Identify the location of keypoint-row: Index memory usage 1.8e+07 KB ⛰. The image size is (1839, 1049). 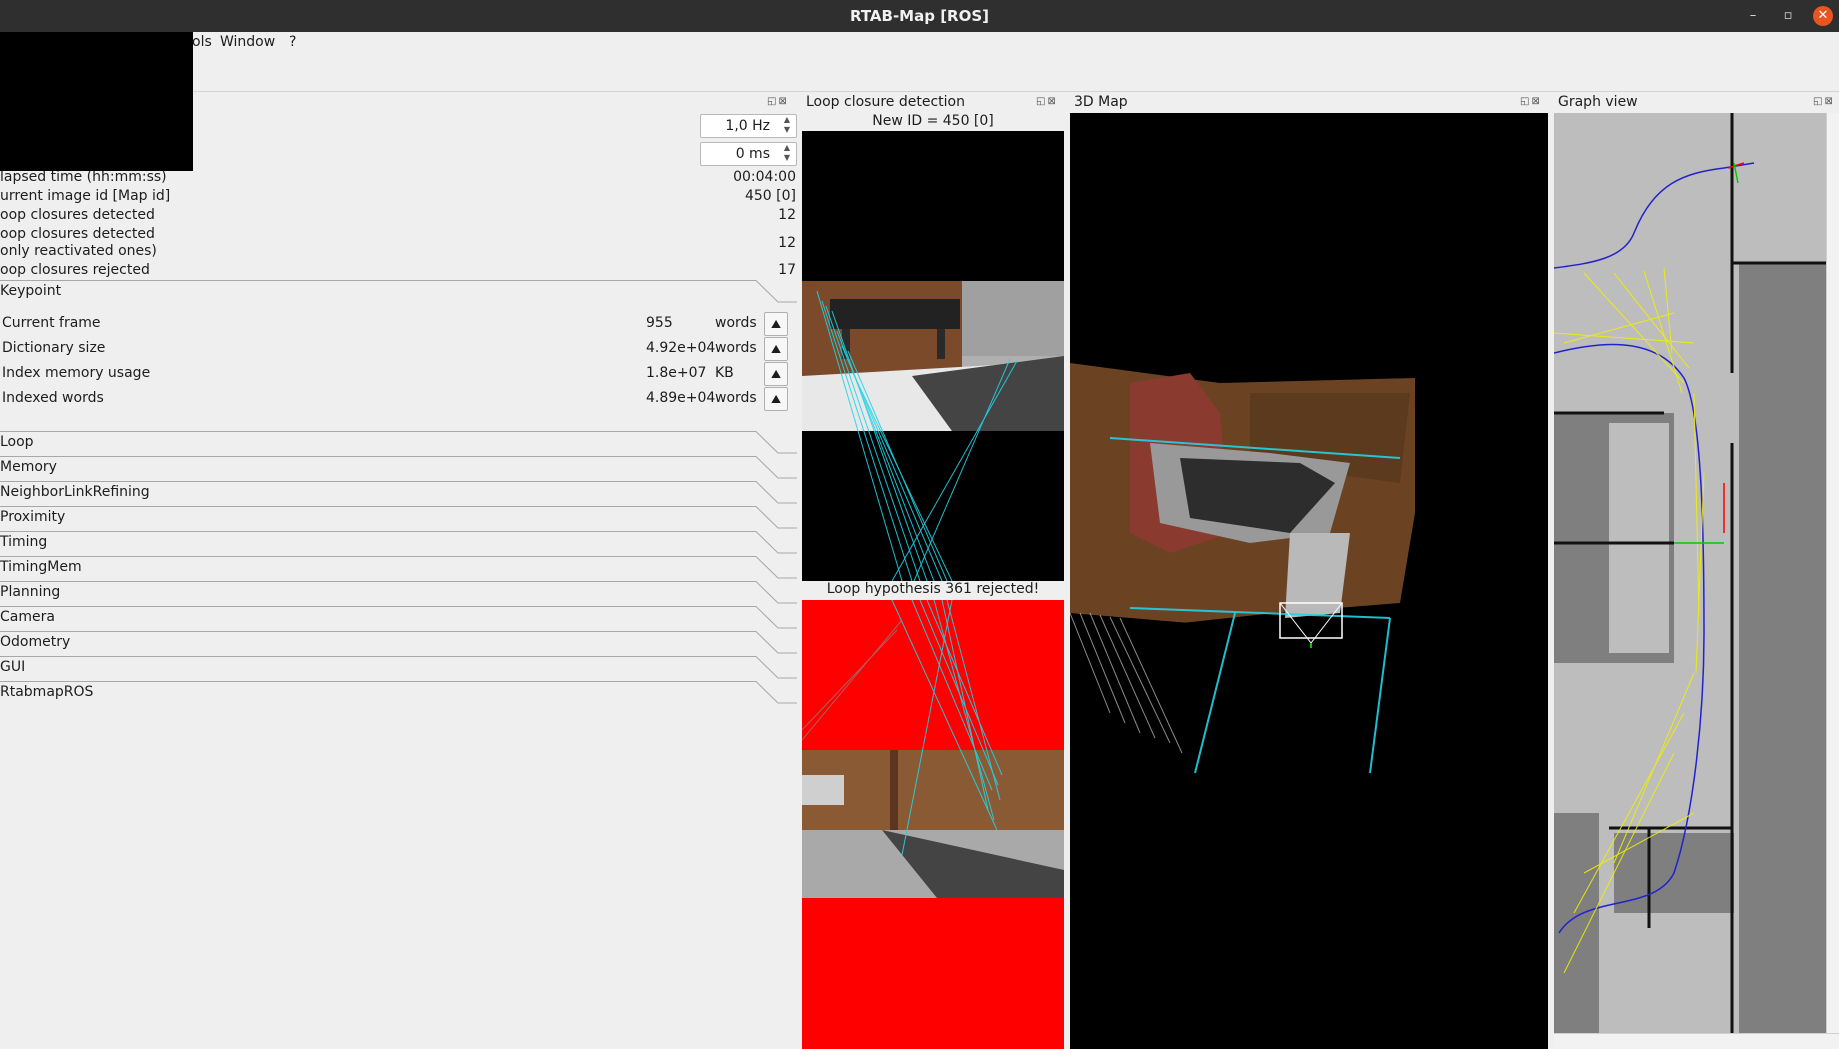
(397, 374).